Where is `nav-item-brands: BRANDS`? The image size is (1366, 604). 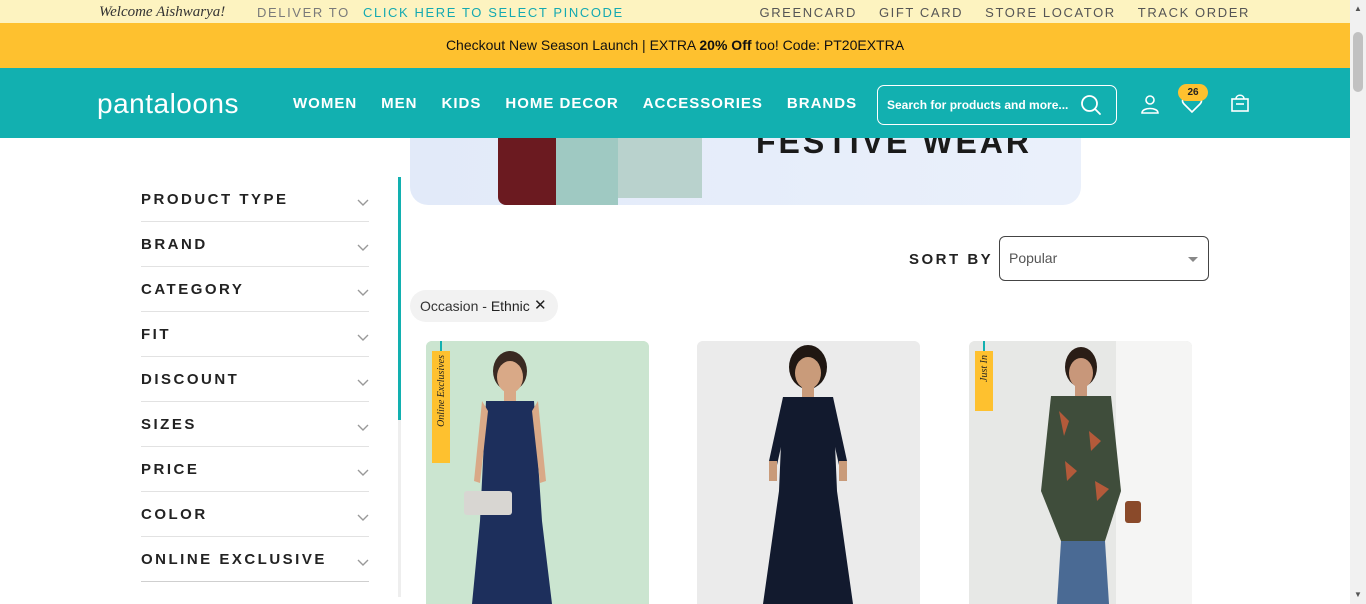
nav-item-brands: BRANDS is located at coordinates (822, 103).